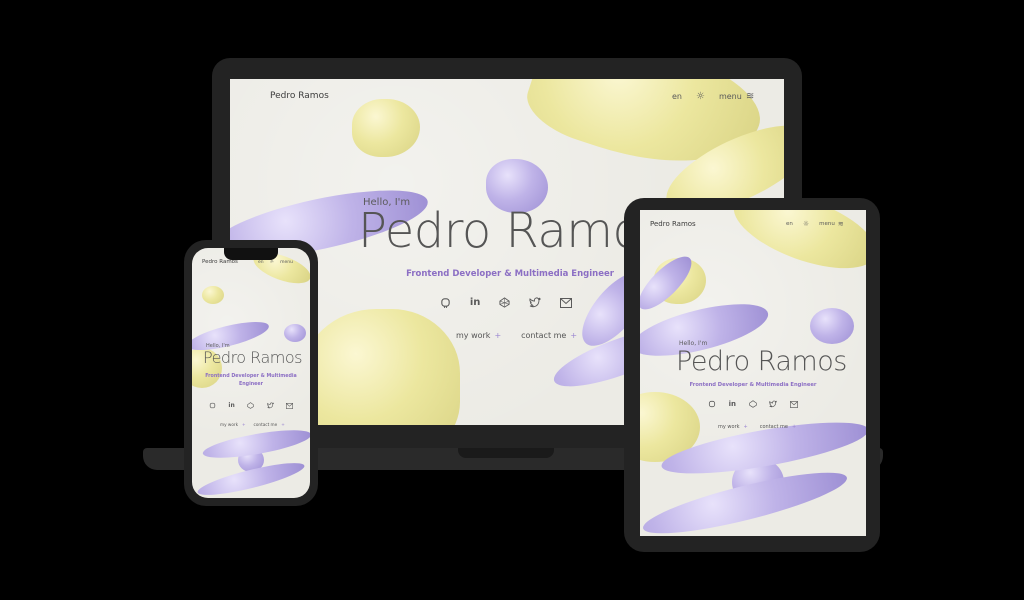 The width and height of the screenshot is (1024, 600). I want to click on hero-role-line1: Frontend Developer & Multimedia, so click(251, 376).